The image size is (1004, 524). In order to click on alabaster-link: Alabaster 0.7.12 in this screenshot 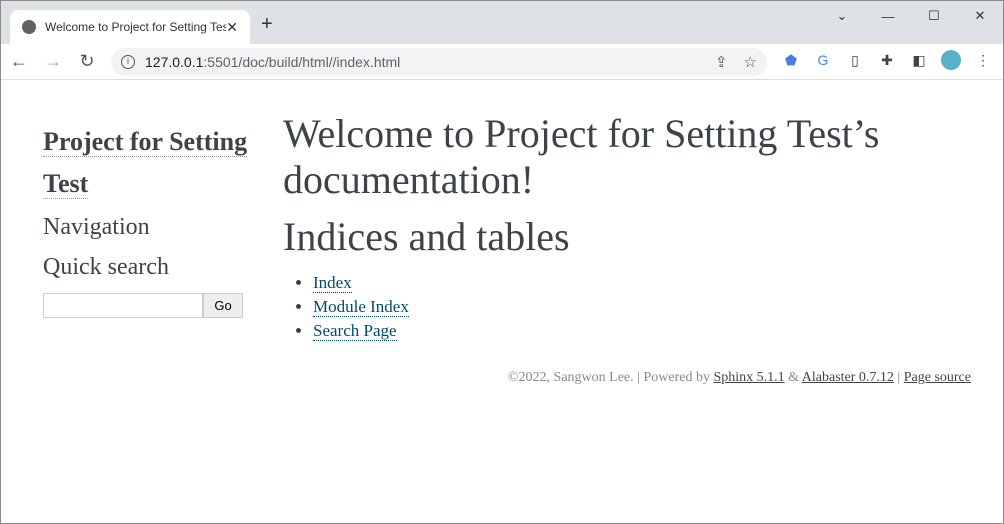, I will do `click(848, 377)`.